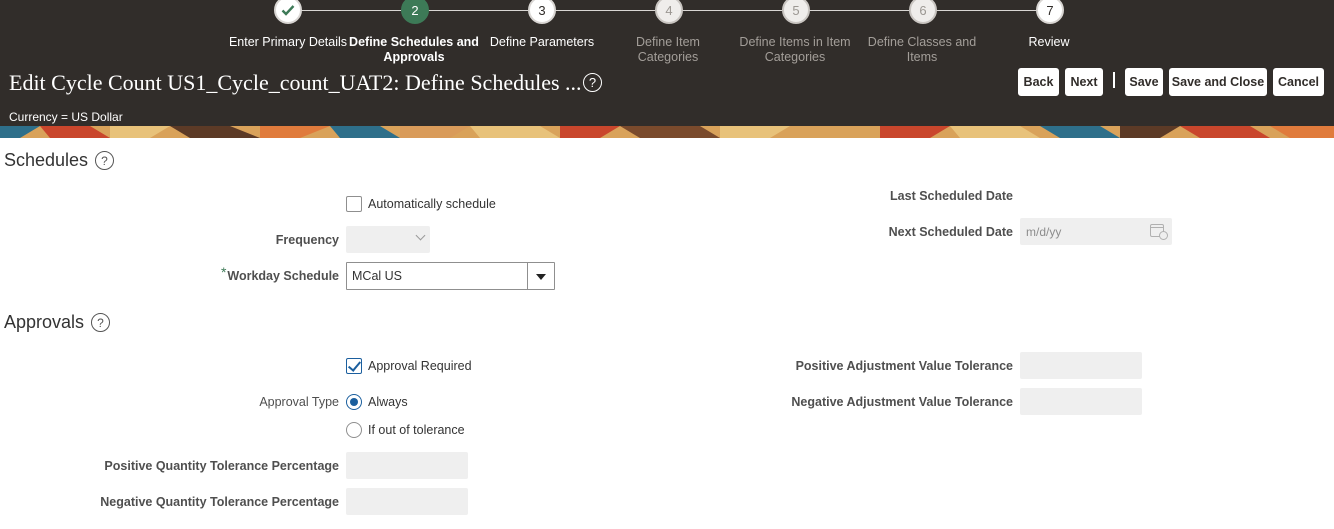 This screenshot has height=529, width=1334. I want to click on back-button: Back, so click(1038, 82).